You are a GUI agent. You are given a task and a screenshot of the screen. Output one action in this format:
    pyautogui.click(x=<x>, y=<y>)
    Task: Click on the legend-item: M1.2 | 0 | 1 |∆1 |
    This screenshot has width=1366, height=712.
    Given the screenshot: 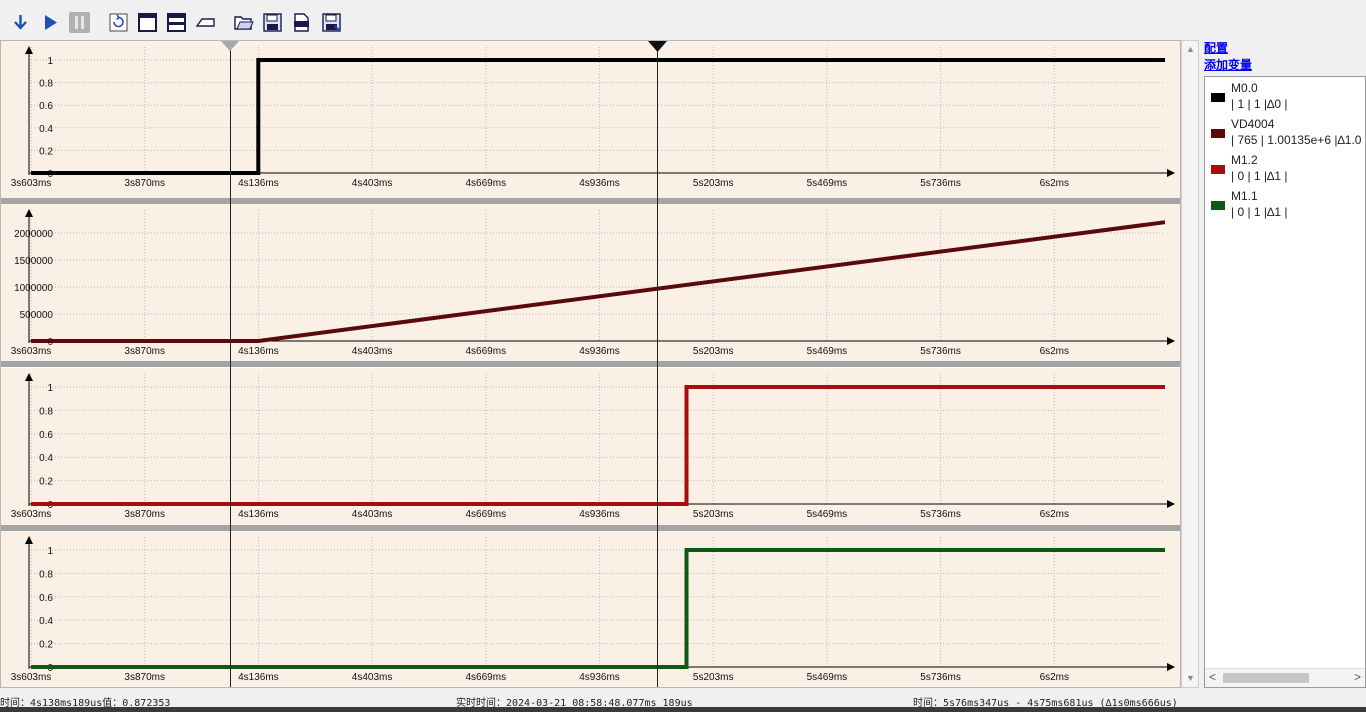 What is the action you would take?
    pyautogui.click(x=1285, y=167)
    